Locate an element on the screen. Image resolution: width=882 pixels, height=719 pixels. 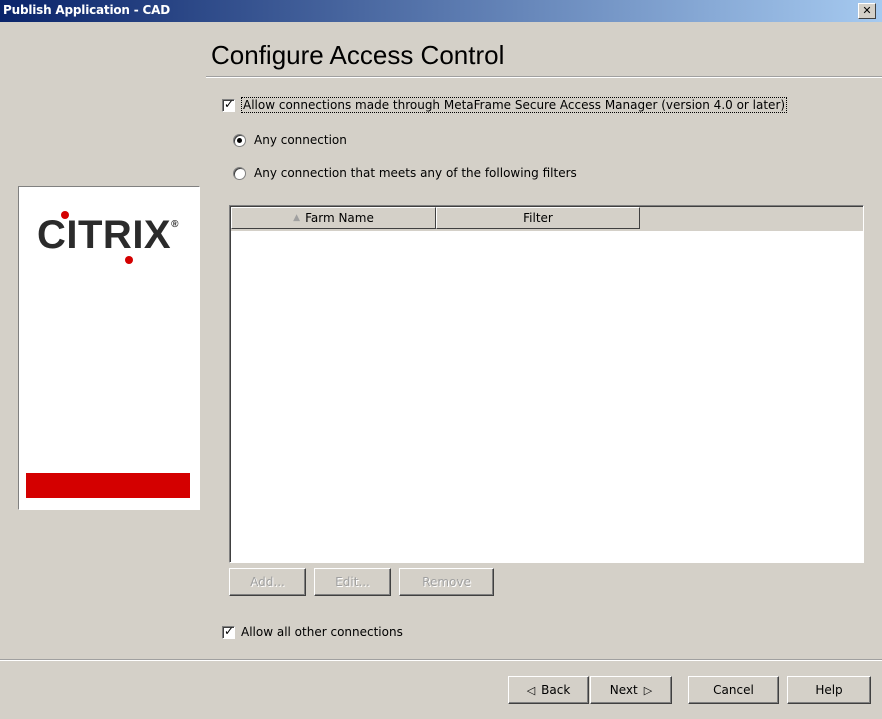
allow-all-other-label: Allow all other connections is located at coordinates (322, 632).